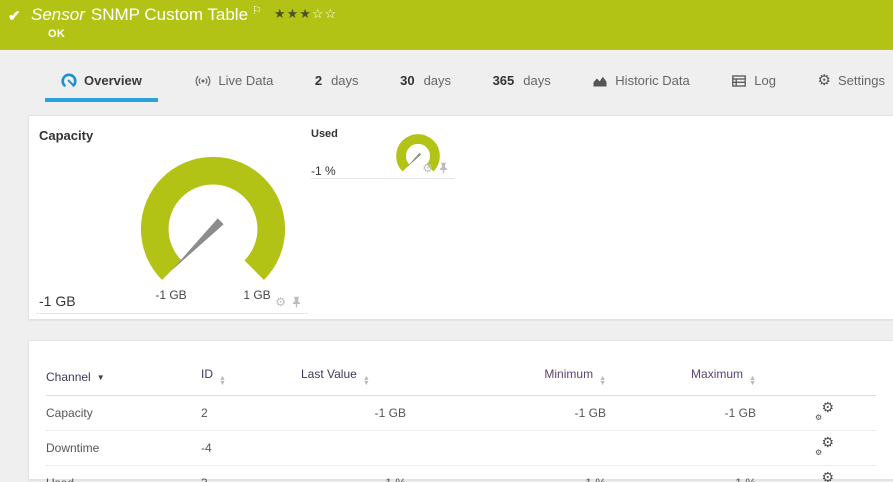  I want to click on column-header-maximum: Maximum ▲ ▼, so click(681, 377).